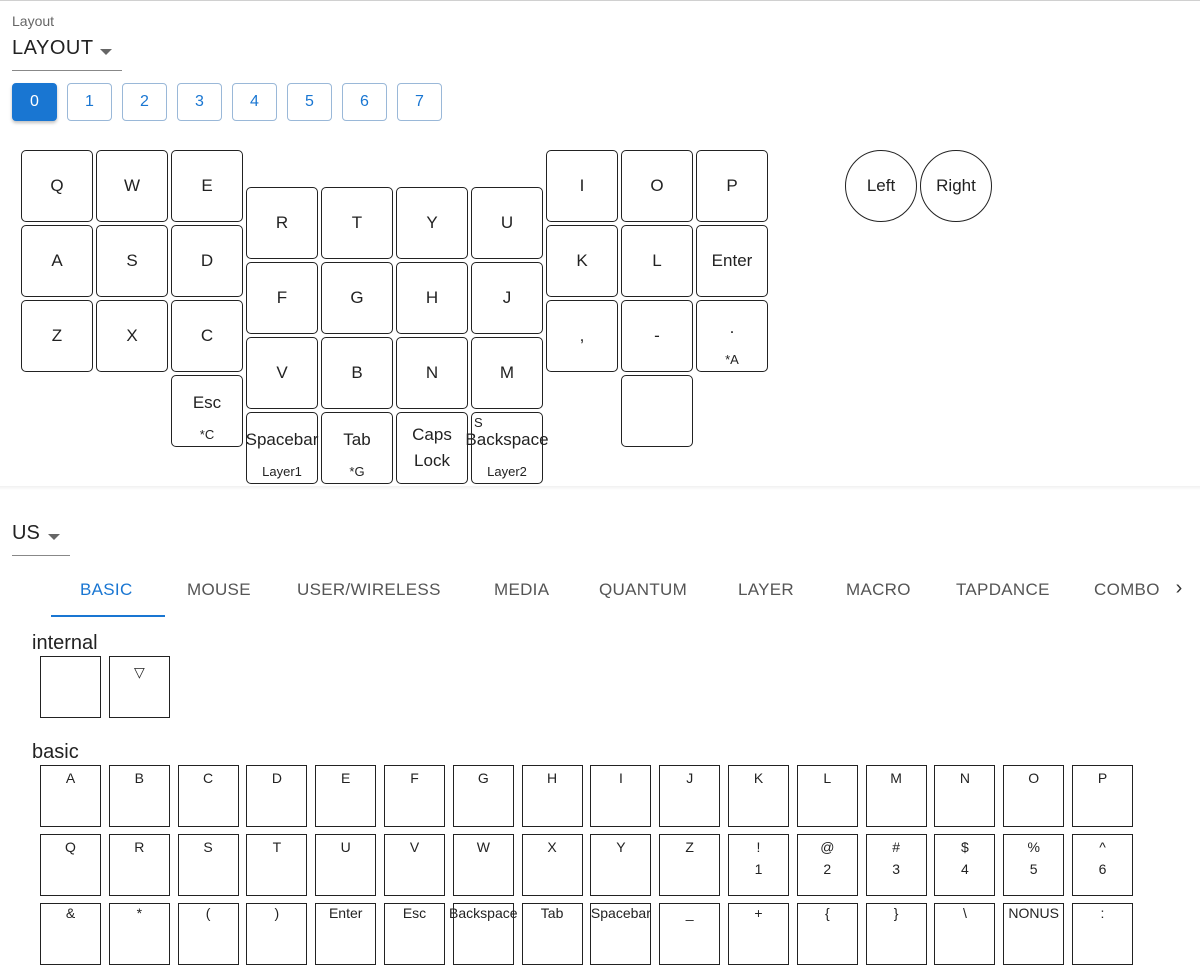 Image resolution: width=1200 pixels, height=965 pixels. Describe the element at coordinates (732, 336) in the screenshot. I see `key-period: . *A` at that location.